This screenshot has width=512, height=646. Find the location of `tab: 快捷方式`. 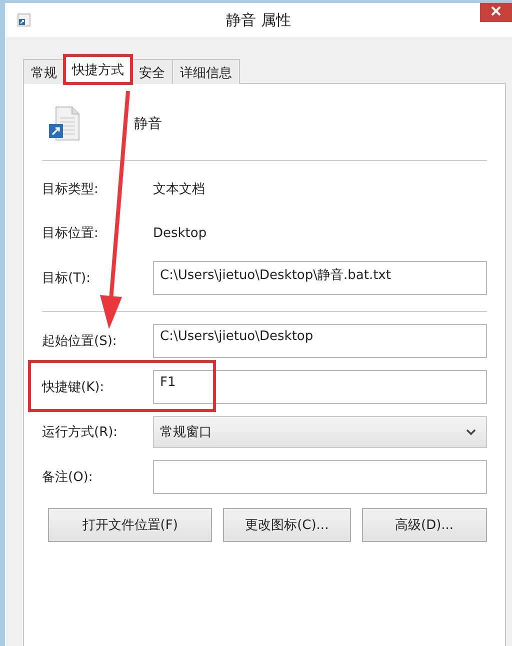

tab: 快捷方式 is located at coordinates (98, 69).